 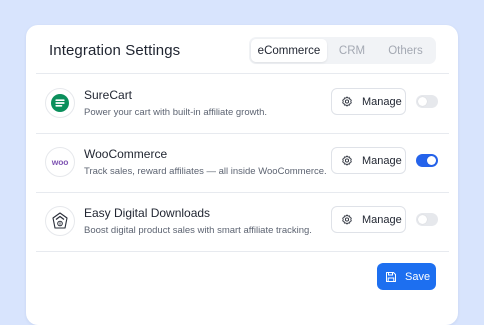 I want to click on enable-toggle-woocommerce, so click(x=427, y=160).